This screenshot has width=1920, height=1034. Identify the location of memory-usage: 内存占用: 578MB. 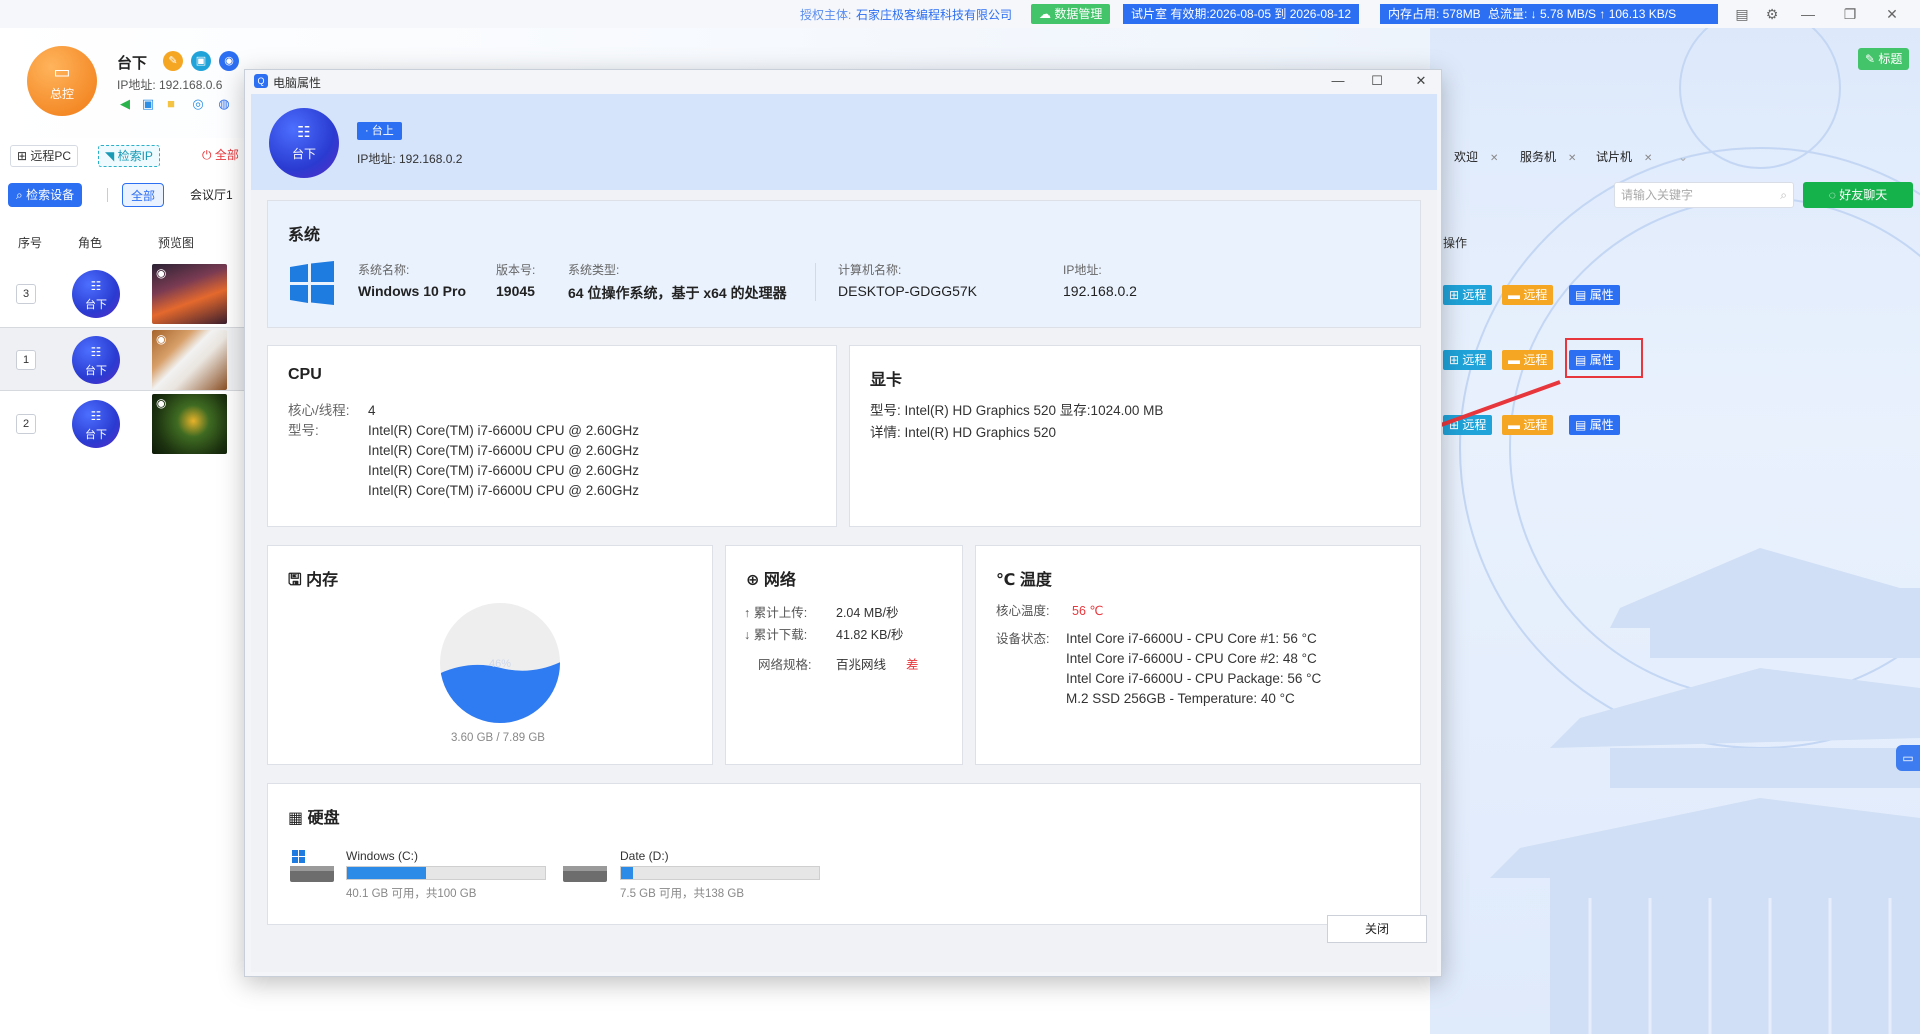
(1434, 14).